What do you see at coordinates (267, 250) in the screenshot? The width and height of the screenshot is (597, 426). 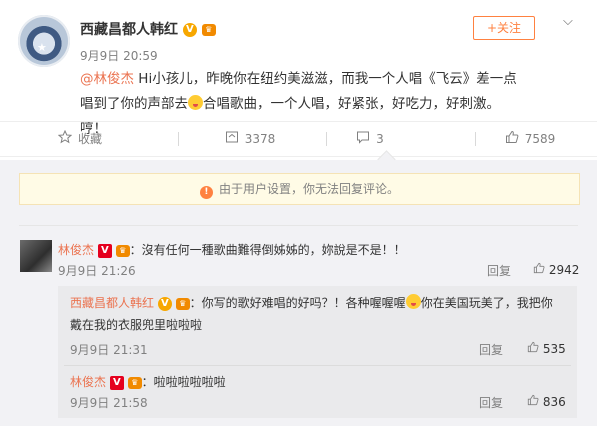 I see `comment-text: ：沒有任何一種歌曲難得倒姊姊的，妳說是不是！！` at bounding box center [267, 250].